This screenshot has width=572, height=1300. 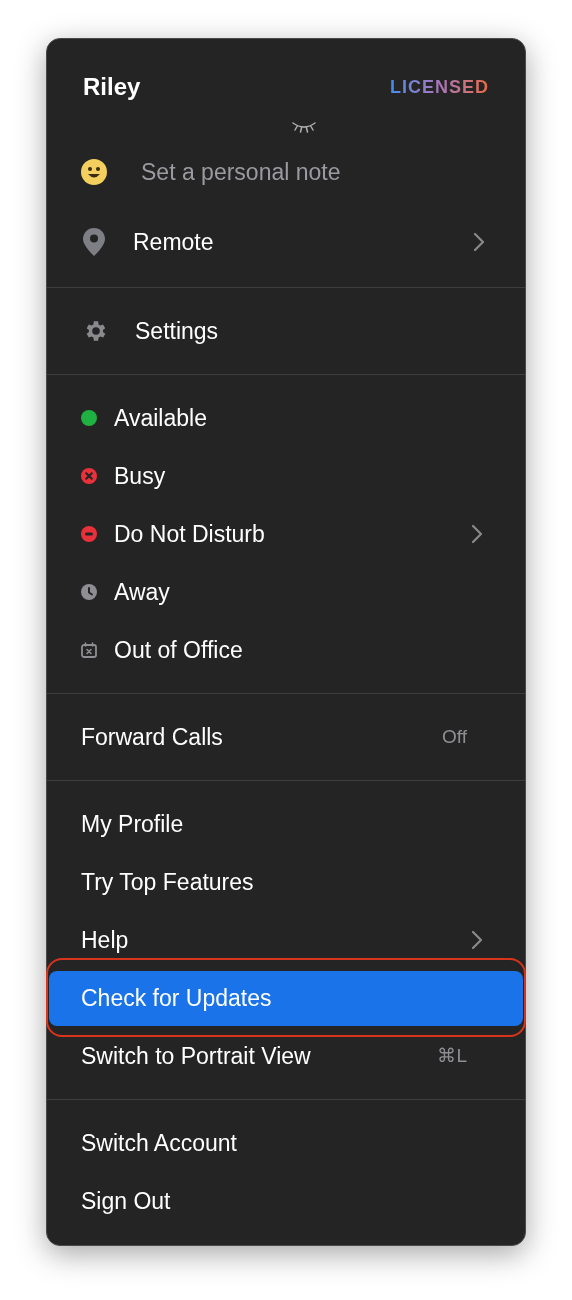 What do you see at coordinates (286, 998) in the screenshot?
I see `menu-item: Check for Updates` at bounding box center [286, 998].